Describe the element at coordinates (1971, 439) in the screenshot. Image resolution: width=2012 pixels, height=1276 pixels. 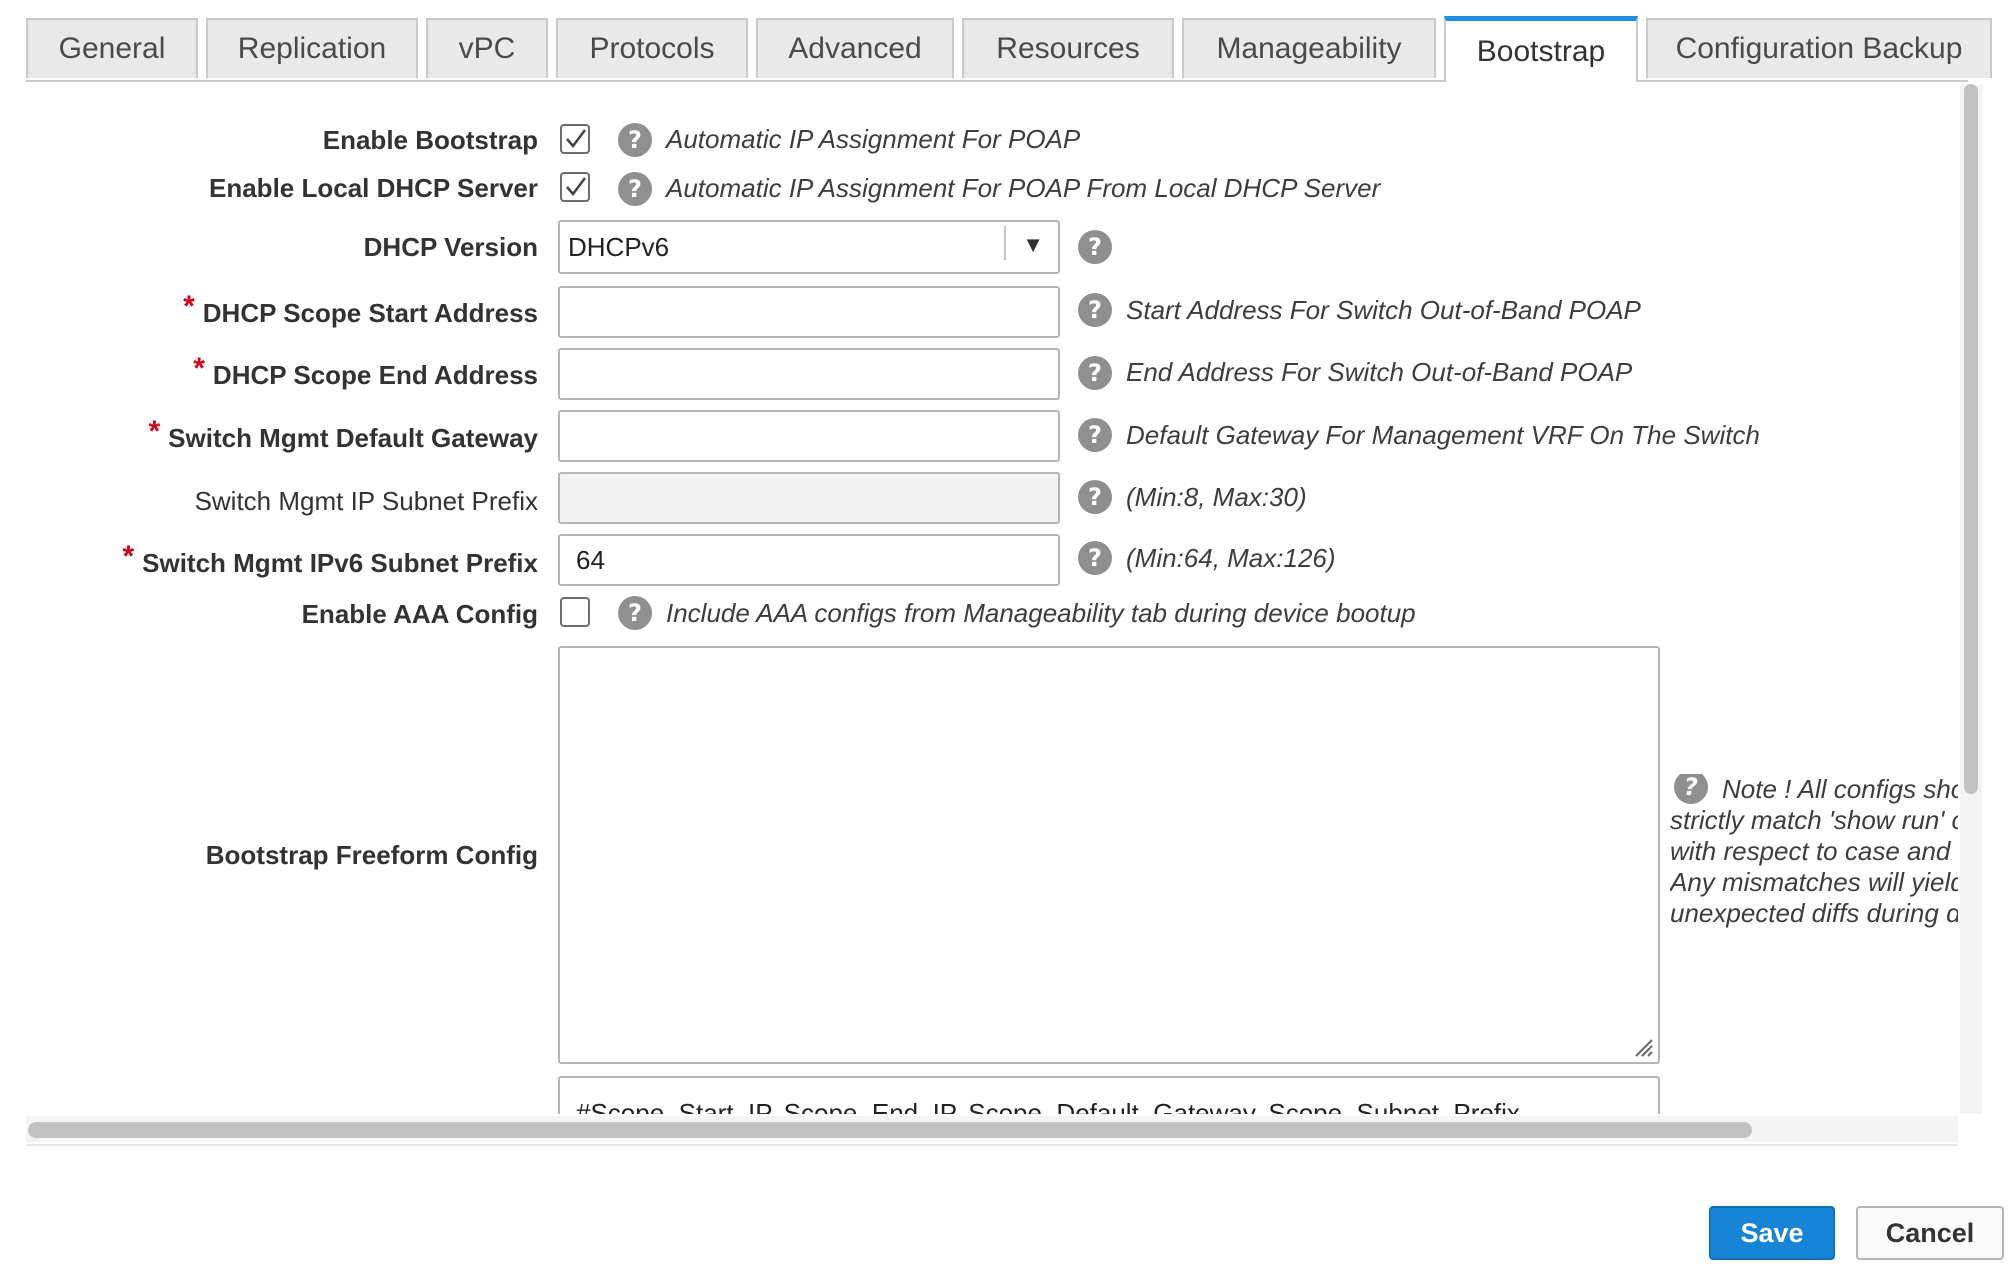
I see `vertical-scrollbar-thumb` at that location.